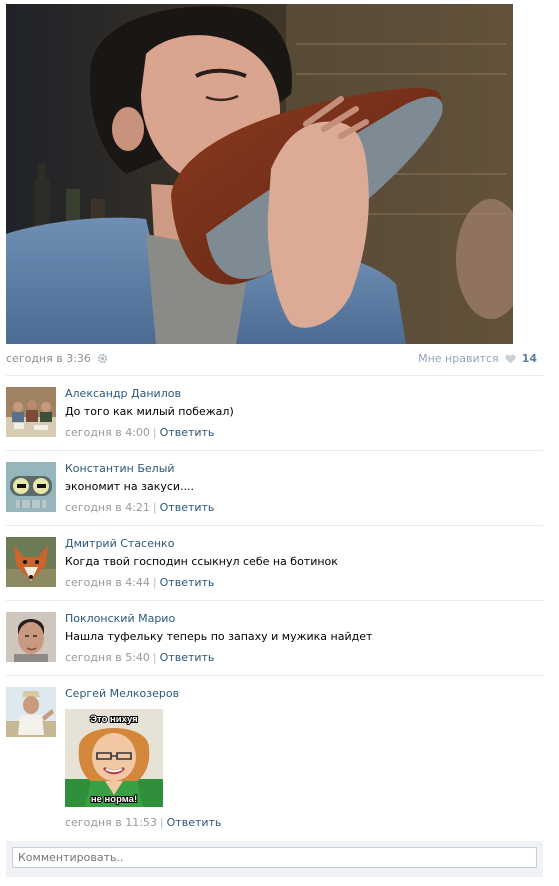 The width and height of the screenshot is (559, 886). I want to click on post-date: сегодня в 3:36, so click(57, 358).